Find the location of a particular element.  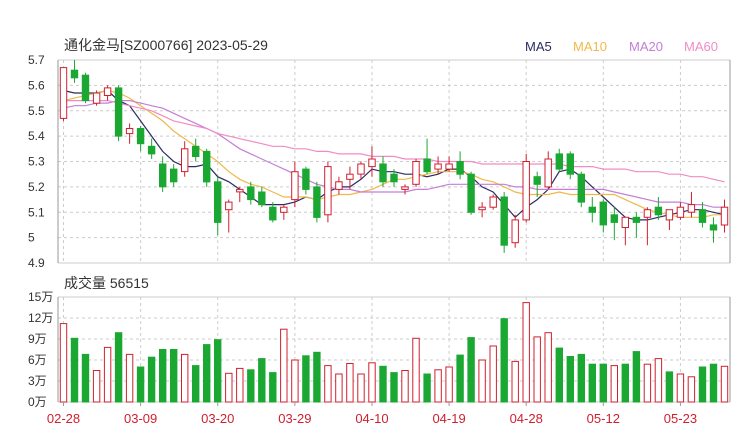

price-tick-label: 5 is located at coordinates (31, 238).